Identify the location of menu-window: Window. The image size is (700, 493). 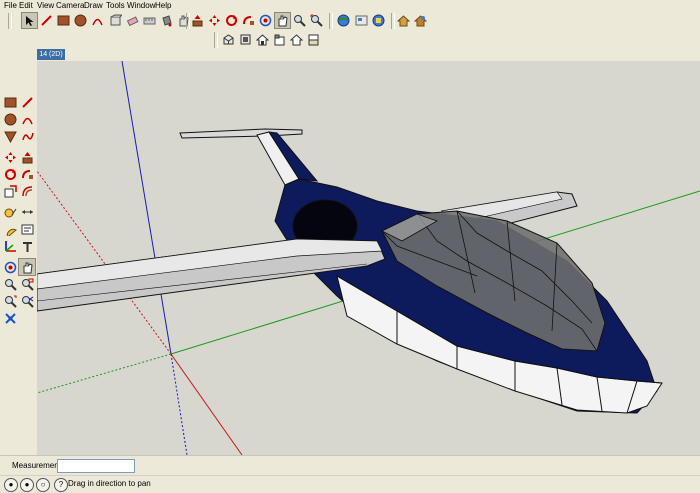
(141, 5).